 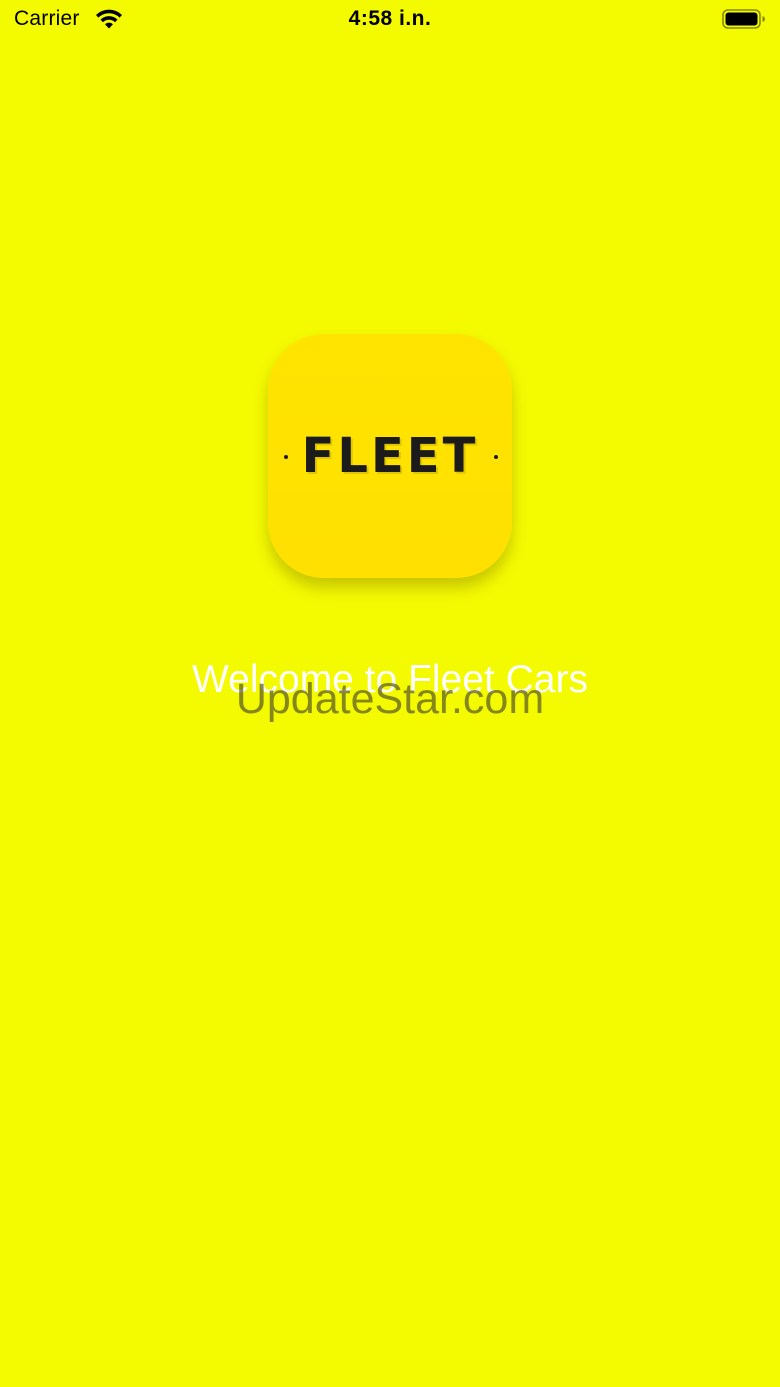 I want to click on status-bar: Carrier 4:58 i.n., so click(x=390, y=20).